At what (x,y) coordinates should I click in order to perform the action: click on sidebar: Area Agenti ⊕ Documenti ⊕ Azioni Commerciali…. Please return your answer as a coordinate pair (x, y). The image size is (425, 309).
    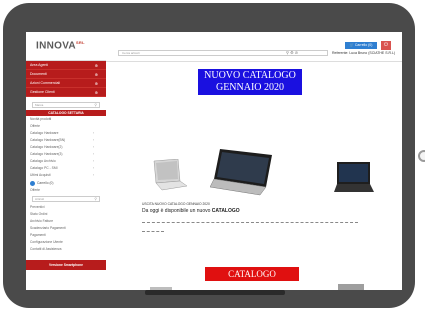
    Looking at the image, I should click on (66, 175).